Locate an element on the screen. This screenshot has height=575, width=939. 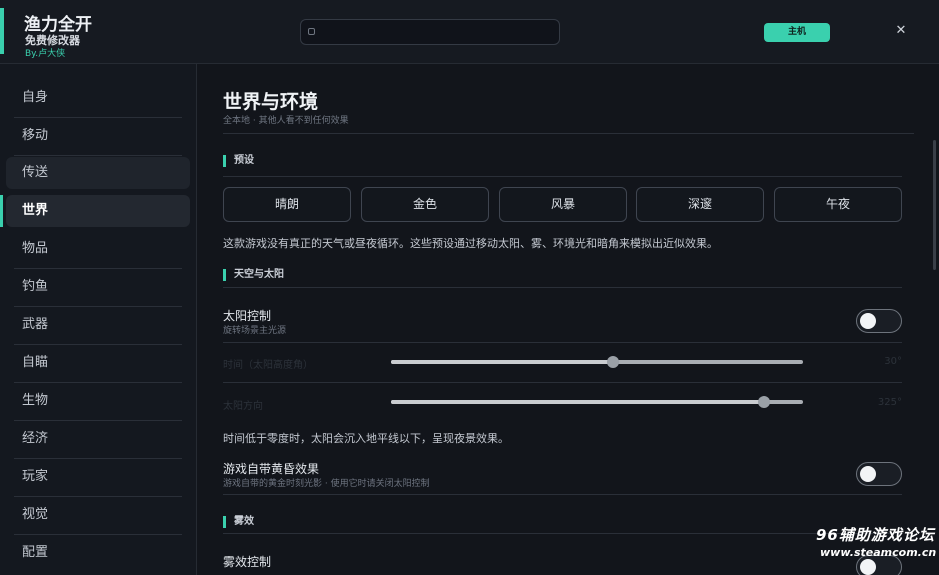
preset-golden-button: 金色 is located at coordinates (425, 204).